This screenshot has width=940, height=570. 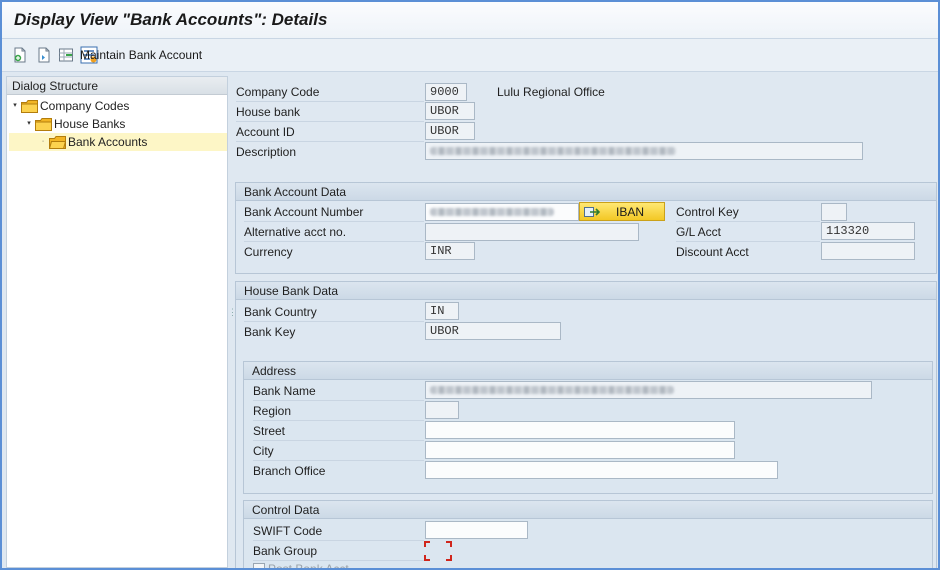 What do you see at coordinates (270, 332) in the screenshot?
I see `bank-key-label: Bank Key` at bounding box center [270, 332].